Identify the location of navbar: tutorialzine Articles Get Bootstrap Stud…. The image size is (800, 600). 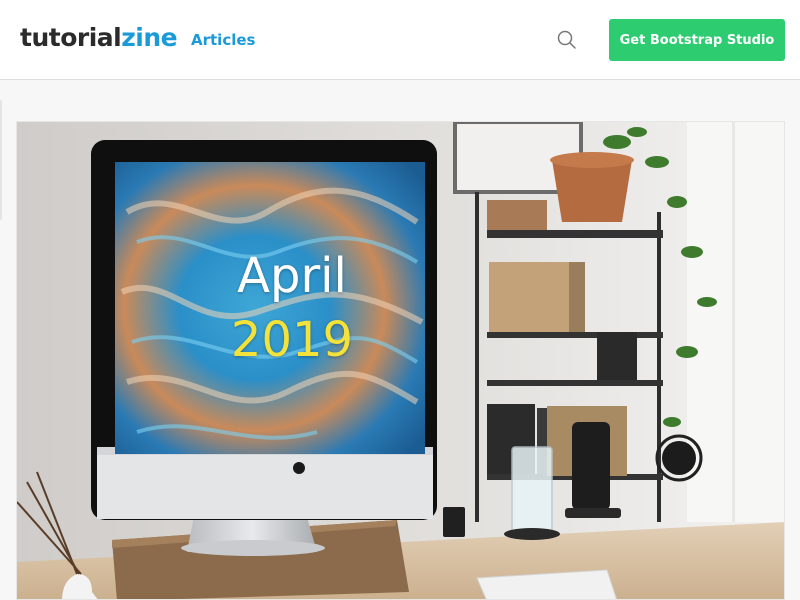
(400, 40).